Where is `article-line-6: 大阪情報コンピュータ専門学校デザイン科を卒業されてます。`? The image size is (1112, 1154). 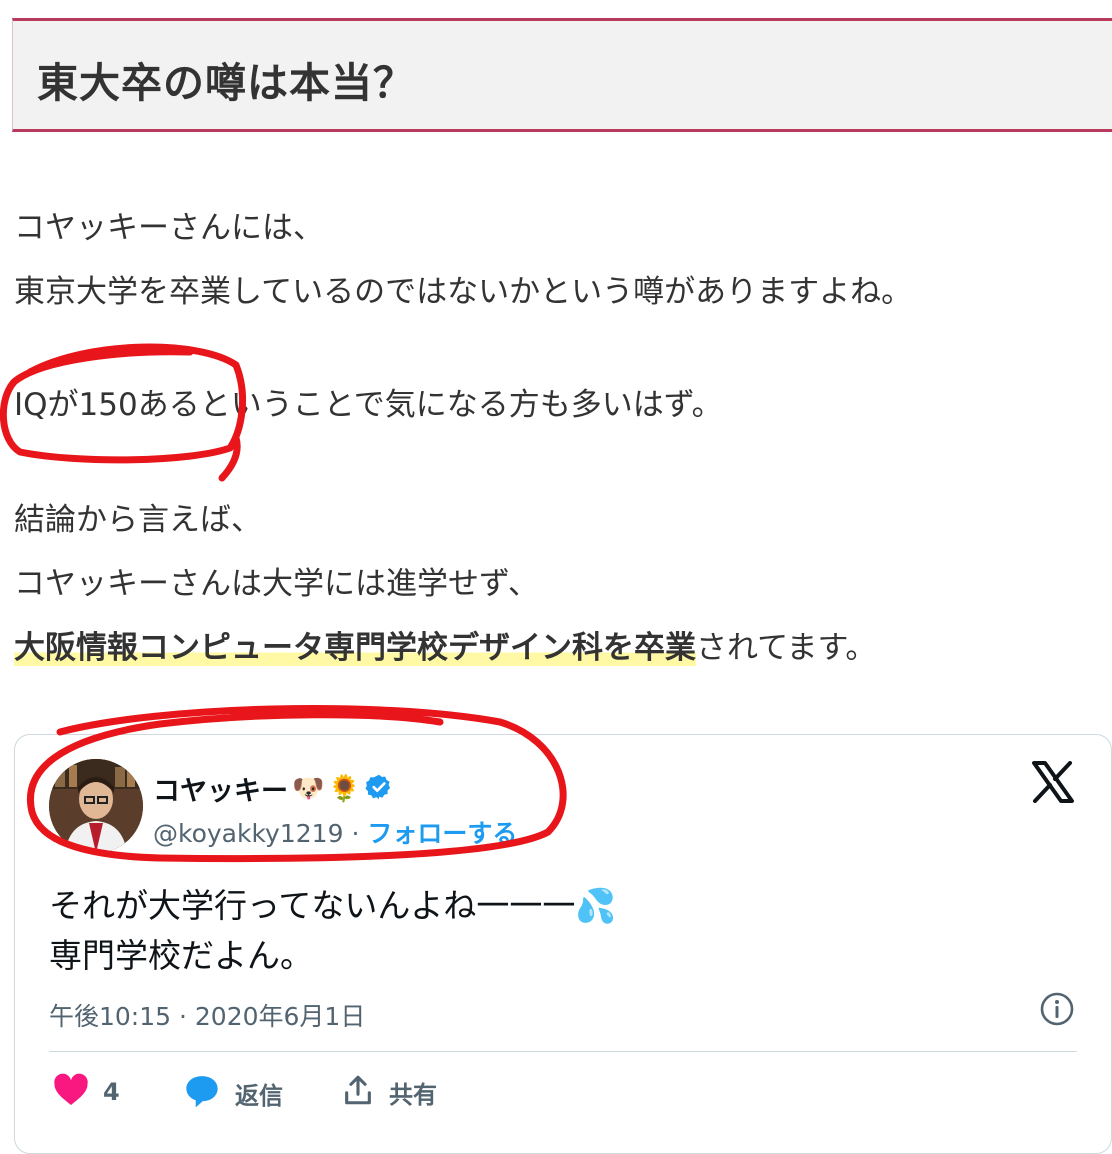
article-line-6: 大阪情報コンピュータ専門学校デザイン科を卒業されてます。 is located at coordinates (445, 648).